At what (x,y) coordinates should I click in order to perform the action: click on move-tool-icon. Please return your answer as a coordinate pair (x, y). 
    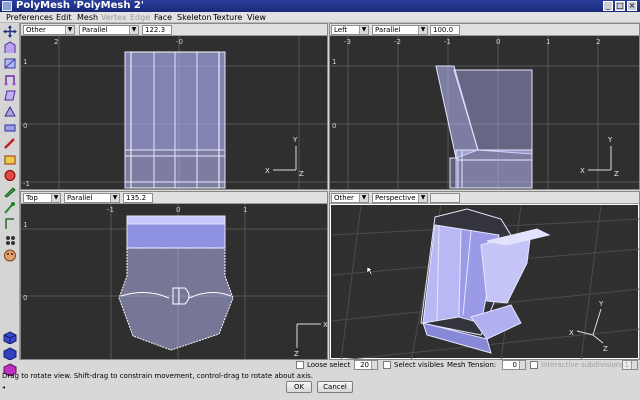
    Looking at the image, I should click on (10, 31).